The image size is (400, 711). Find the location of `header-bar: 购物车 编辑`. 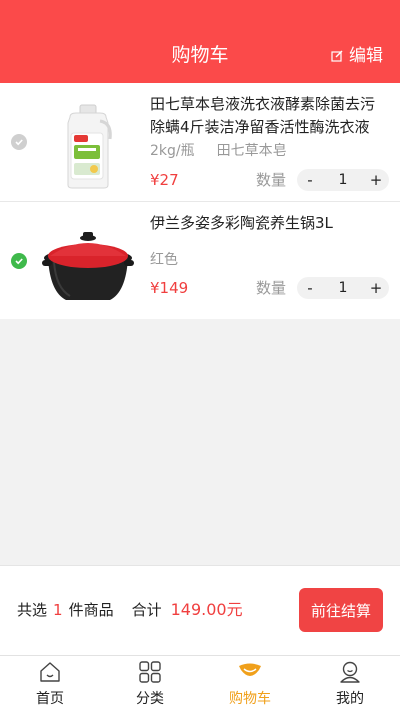

header-bar: 购物车 编辑 is located at coordinates (200, 41).